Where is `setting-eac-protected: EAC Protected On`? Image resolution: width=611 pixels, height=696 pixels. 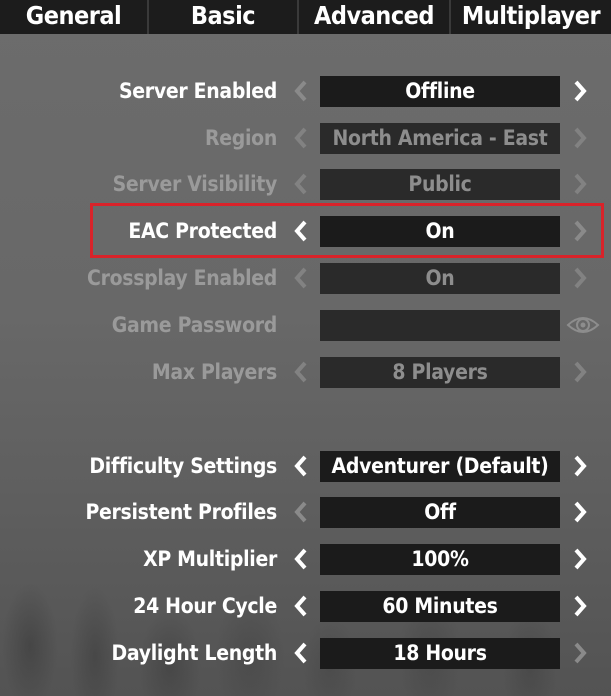 setting-eac-protected: EAC Protected On is located at coordinates (305, 231).